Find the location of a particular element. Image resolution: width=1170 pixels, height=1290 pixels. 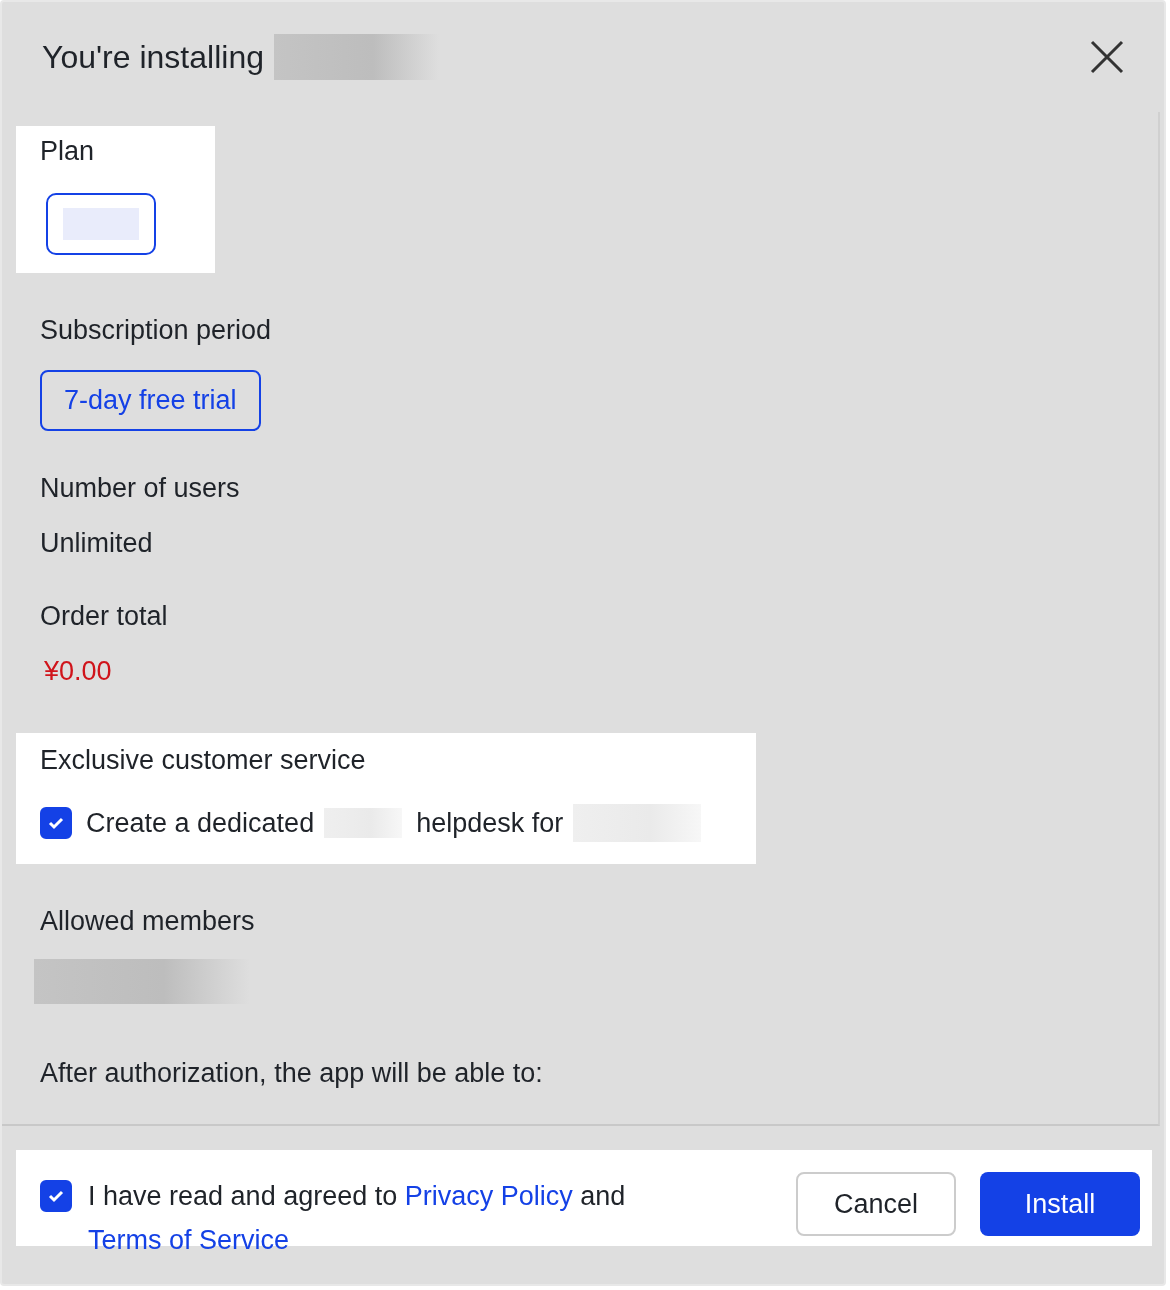

checkbox-label: Create a dedicated is located at coordinates (200, 823).